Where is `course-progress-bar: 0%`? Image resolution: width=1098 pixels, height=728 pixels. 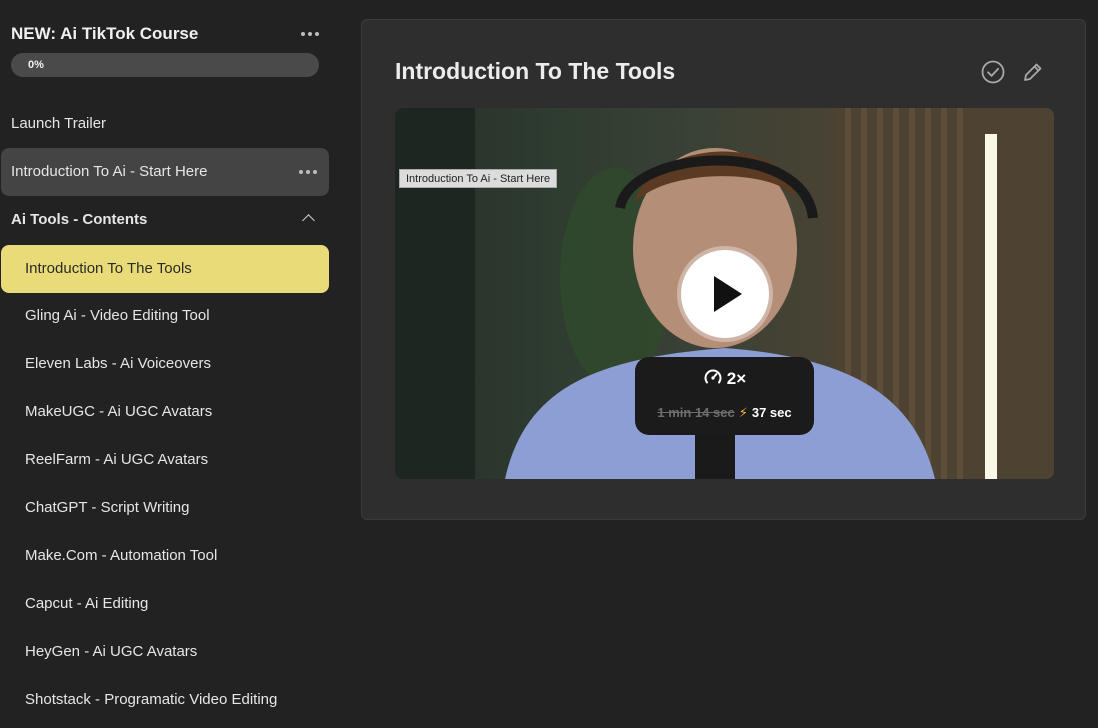
course-progress-bar: 0% is located at coordinates (165, 65).